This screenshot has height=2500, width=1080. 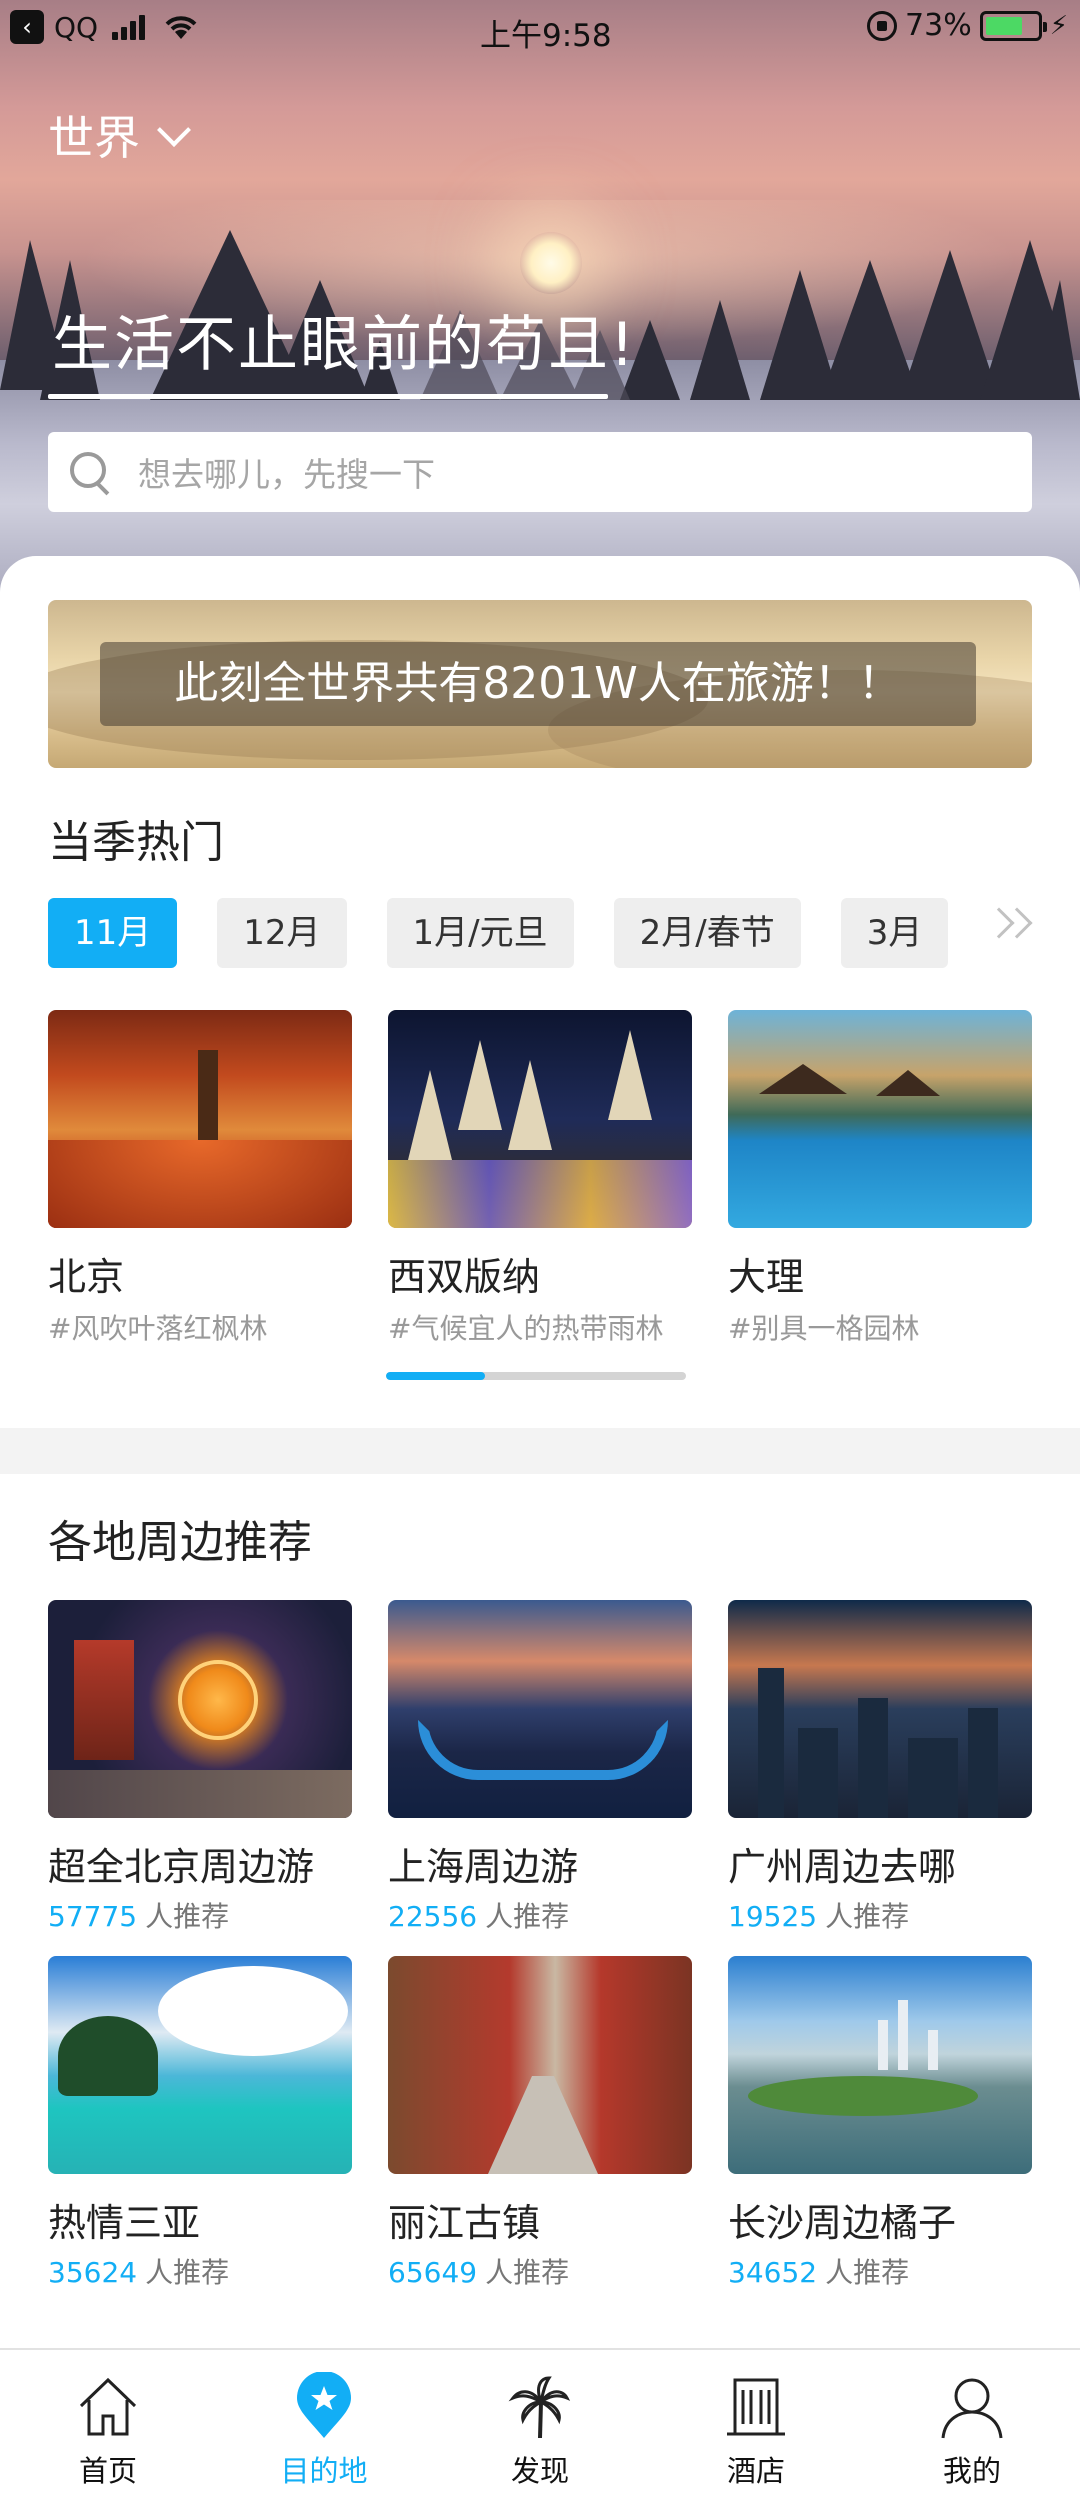 I want to click on nearby-card-lijiang: 丽江古镇 65649 人推荐, so click(x=540, y=2123).